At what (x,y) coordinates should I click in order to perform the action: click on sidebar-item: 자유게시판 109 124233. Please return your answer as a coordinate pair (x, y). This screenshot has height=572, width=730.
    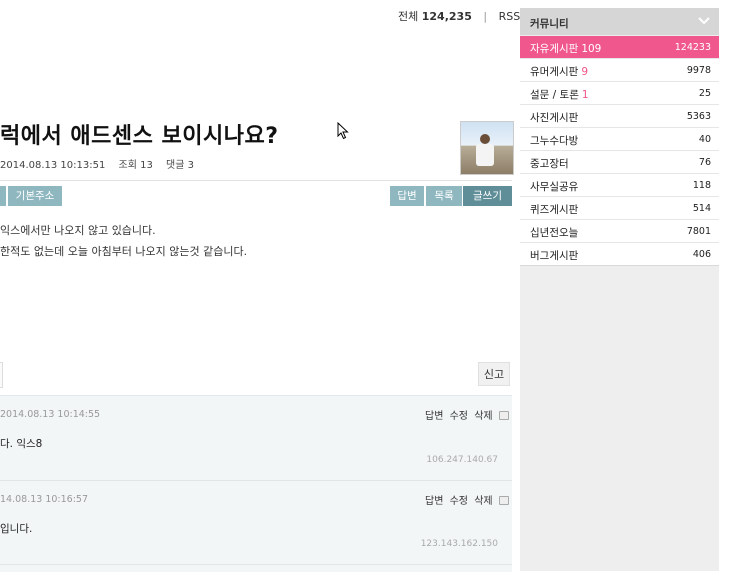
    Looking at the image, I should click on (619, 47).